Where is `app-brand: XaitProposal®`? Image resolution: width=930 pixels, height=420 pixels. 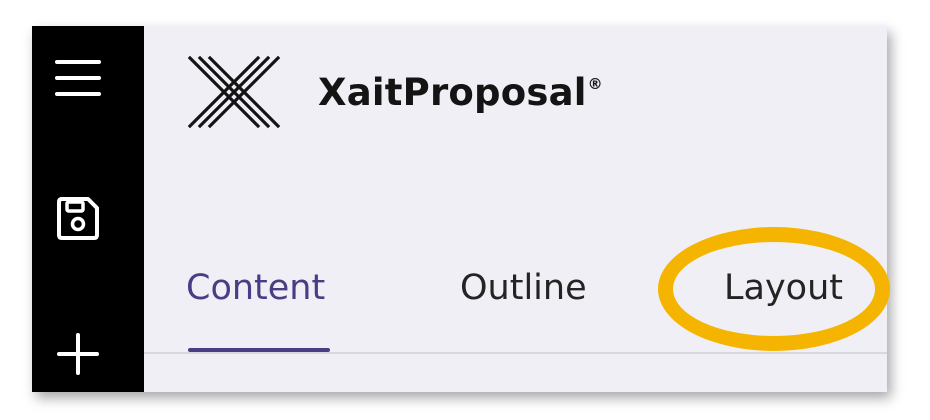 app-brand: XaitProposal® is located at coordinates (395, 92).